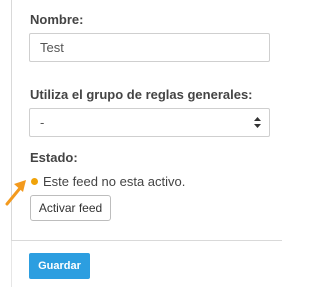 The height and width of the screenshot is (287, 320). What do you see at coordinates (146, 240) in the screenshot?
I see `panel-bottom-border` at bounding box center [146, 240].